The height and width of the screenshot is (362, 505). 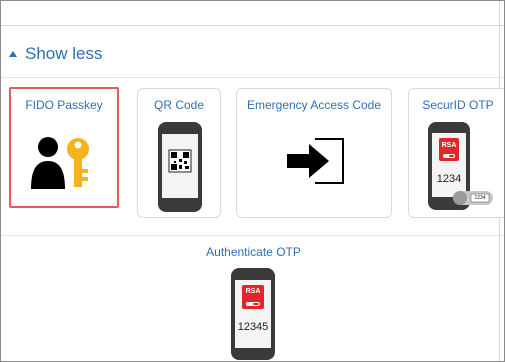 What do you see at coordinates (252, 25) in the screenshot?
I see `top-divider` at bounding box center [252, 25].